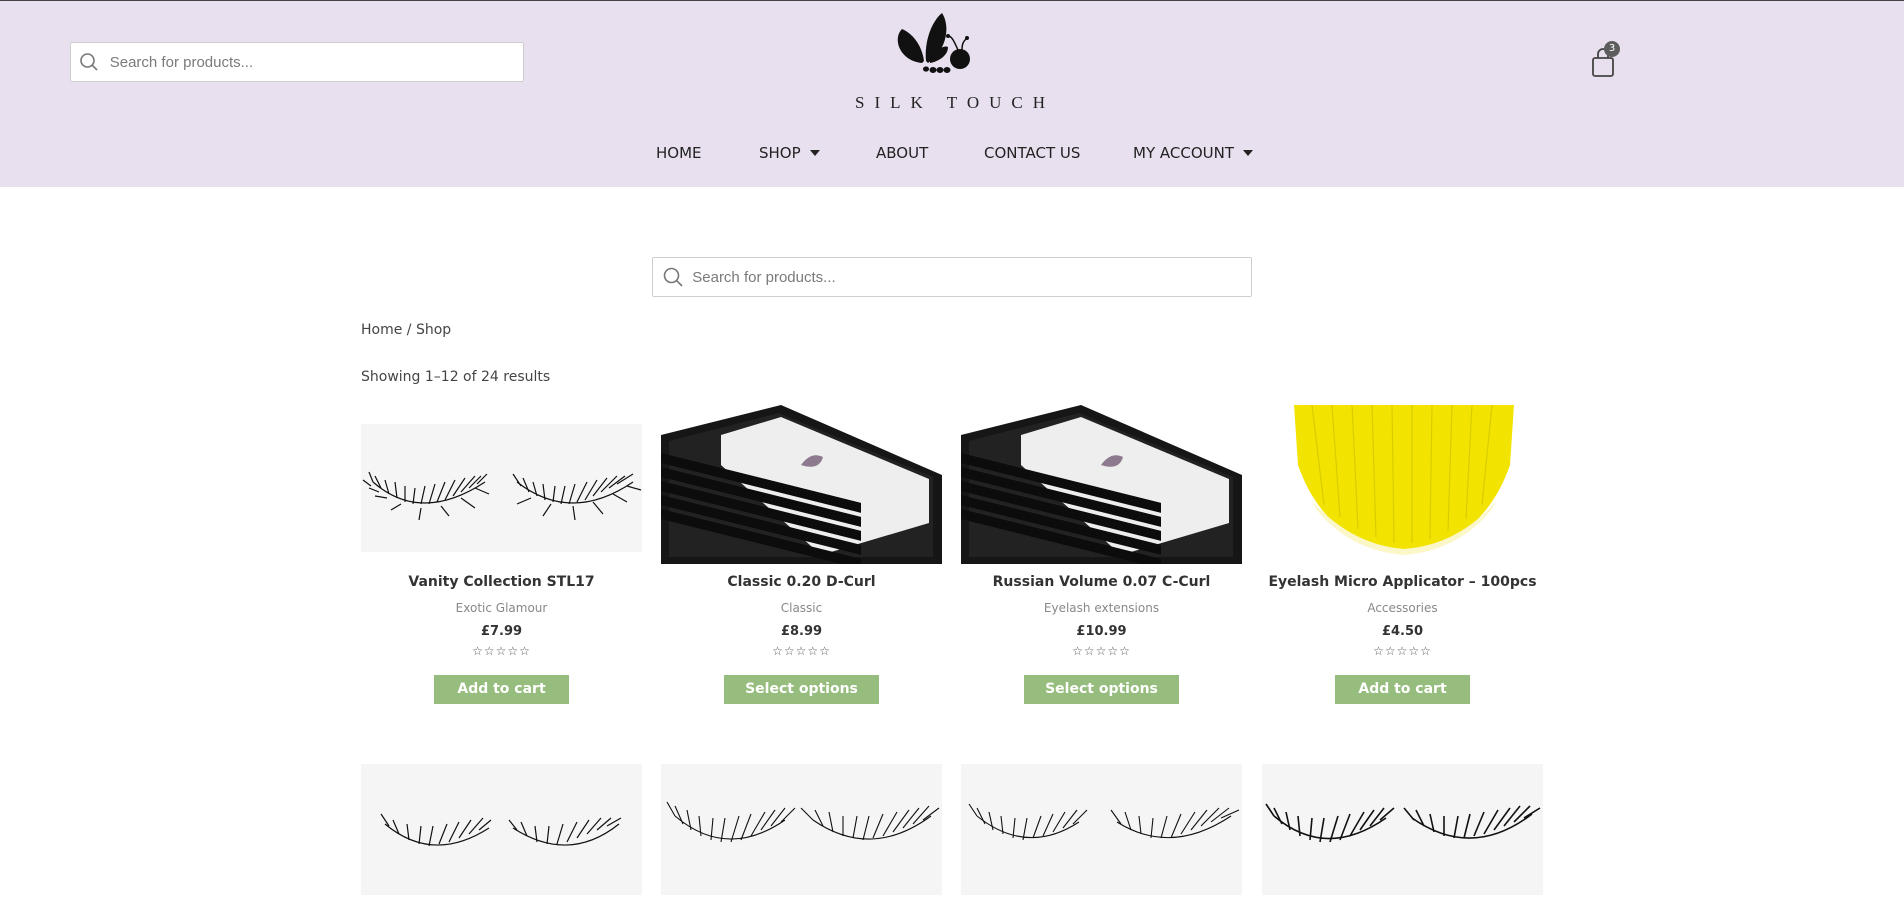  Describe the element at coordinates (952, 155) in the screenshot. I see `main-navigation: HOME SHOP ABOUT CONTACT US MY ACCOUNT` at that location.